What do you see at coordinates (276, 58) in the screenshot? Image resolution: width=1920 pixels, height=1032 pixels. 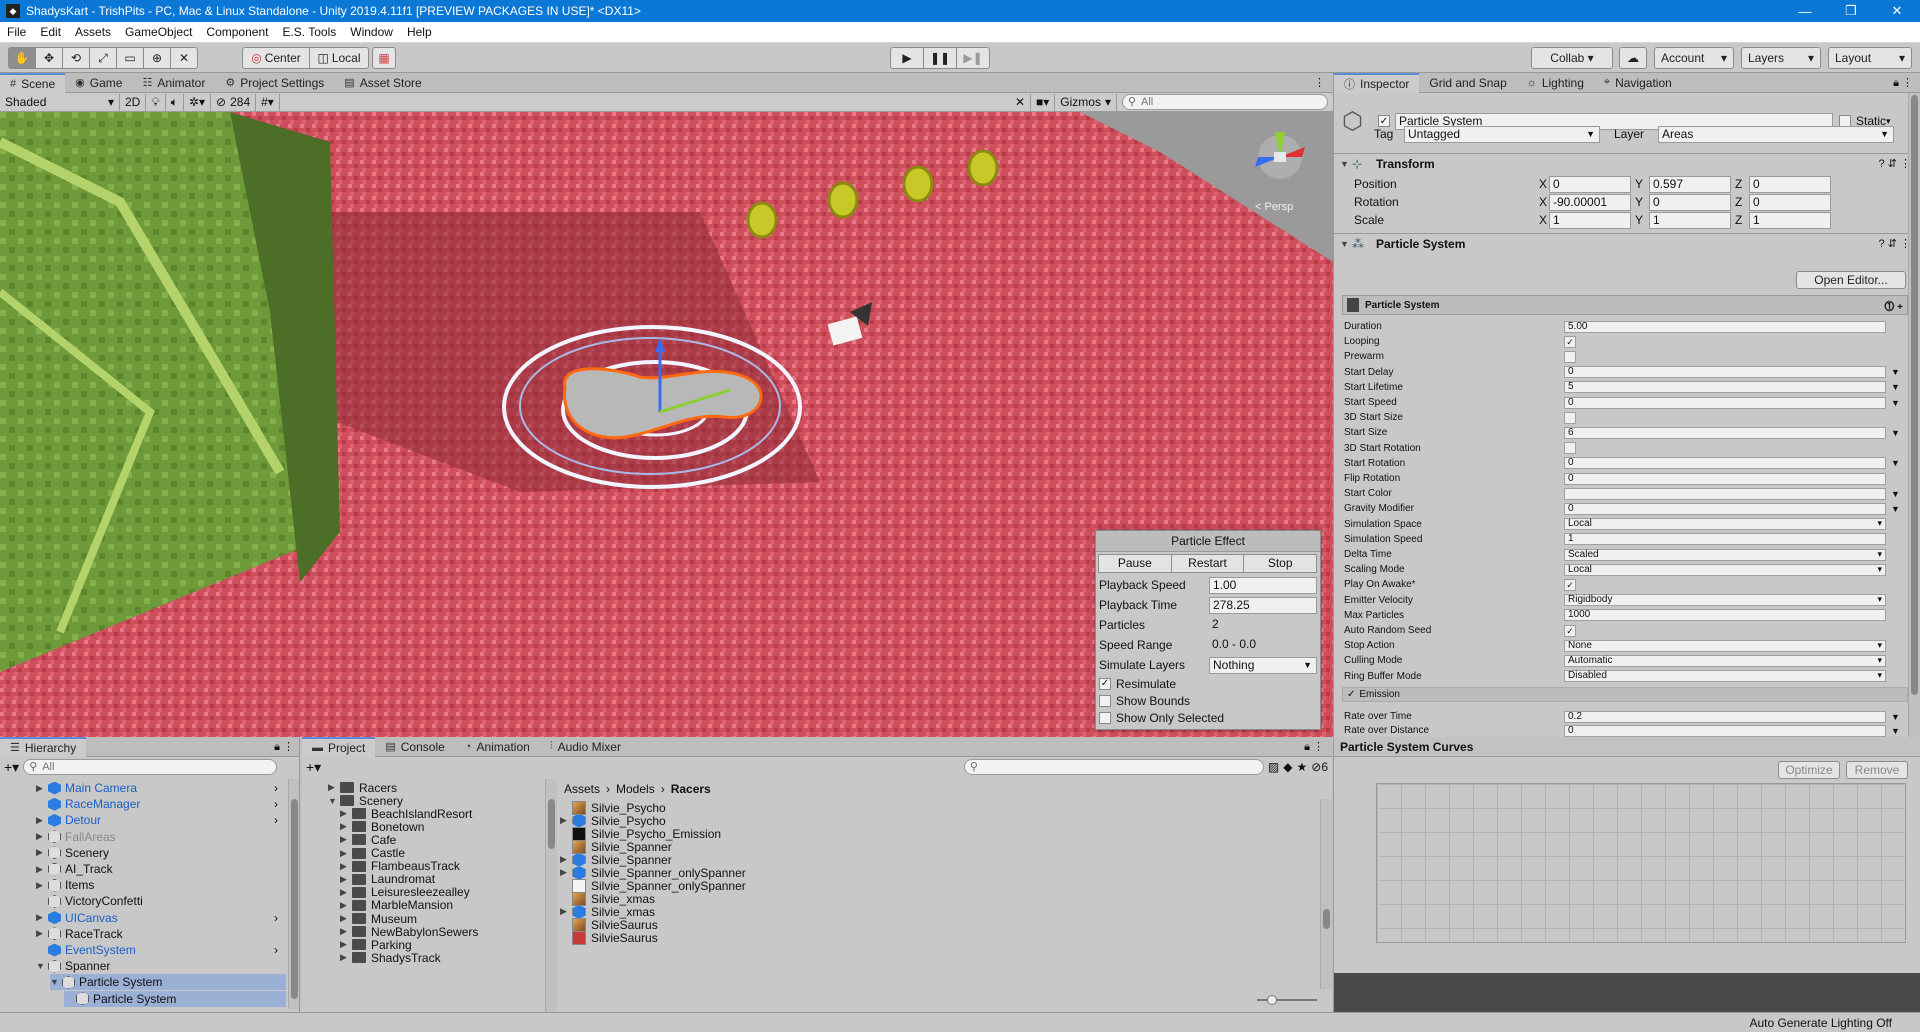 I see `pivot-center-button: ◎ Center` at bounding box center [276, 58].